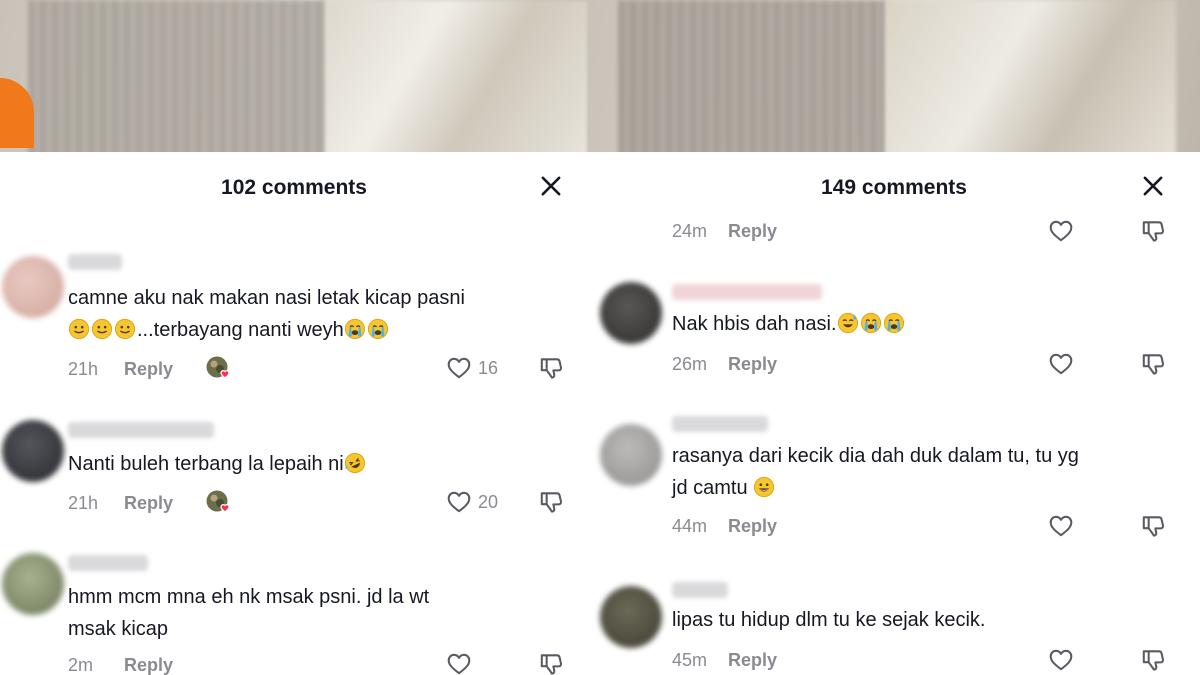 This screenshot has width=1200, height=675. I want to click on comment-text-line: msak kicap, so click(118, 629).